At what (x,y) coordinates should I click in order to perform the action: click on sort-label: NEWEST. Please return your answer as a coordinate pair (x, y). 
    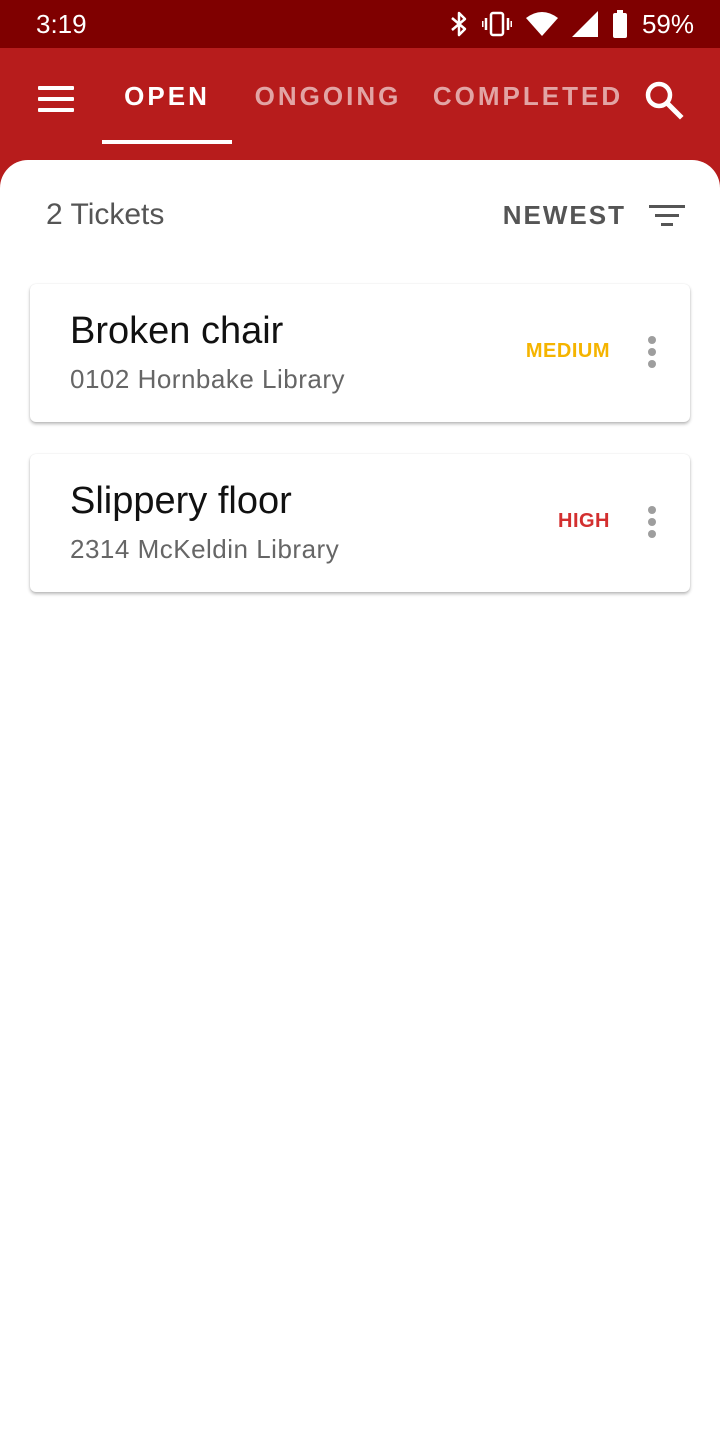
    Looking at the image, I should click on (564, 215).